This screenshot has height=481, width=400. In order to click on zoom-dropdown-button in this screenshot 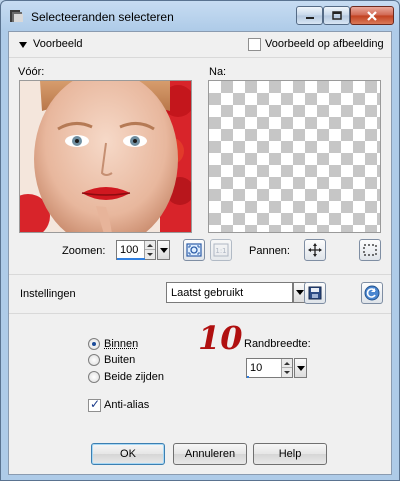, I will do `click(163, 250)`.